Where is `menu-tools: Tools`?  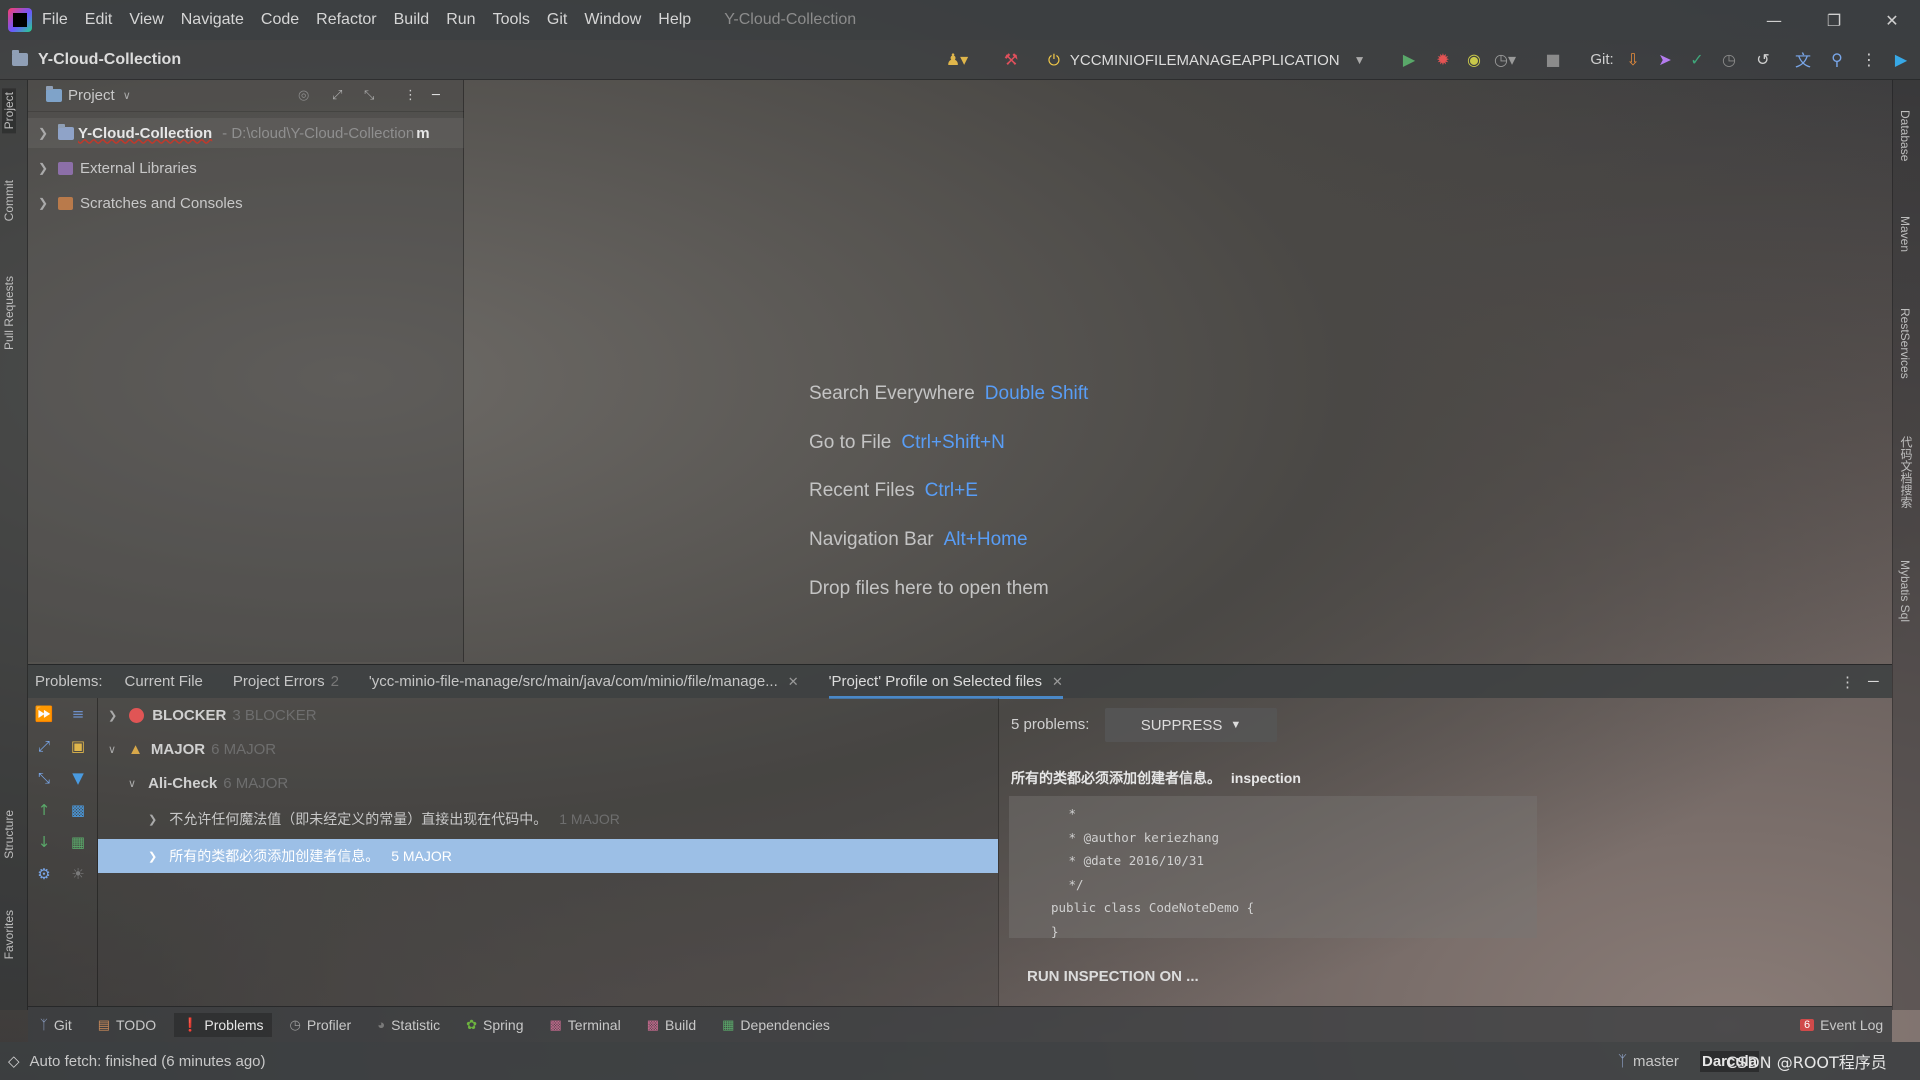 menu-tools: Tools is located at coordinates (511, 20).